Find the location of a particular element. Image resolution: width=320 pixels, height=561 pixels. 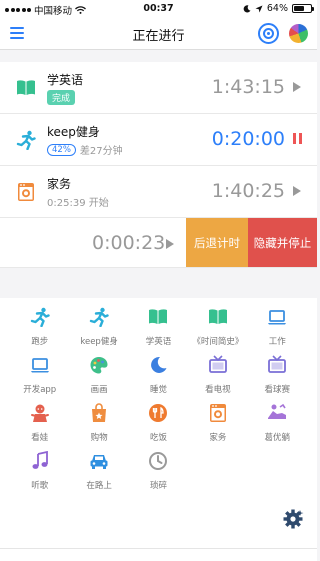

activity-item: 画画 is located at coordinates (98, 375).